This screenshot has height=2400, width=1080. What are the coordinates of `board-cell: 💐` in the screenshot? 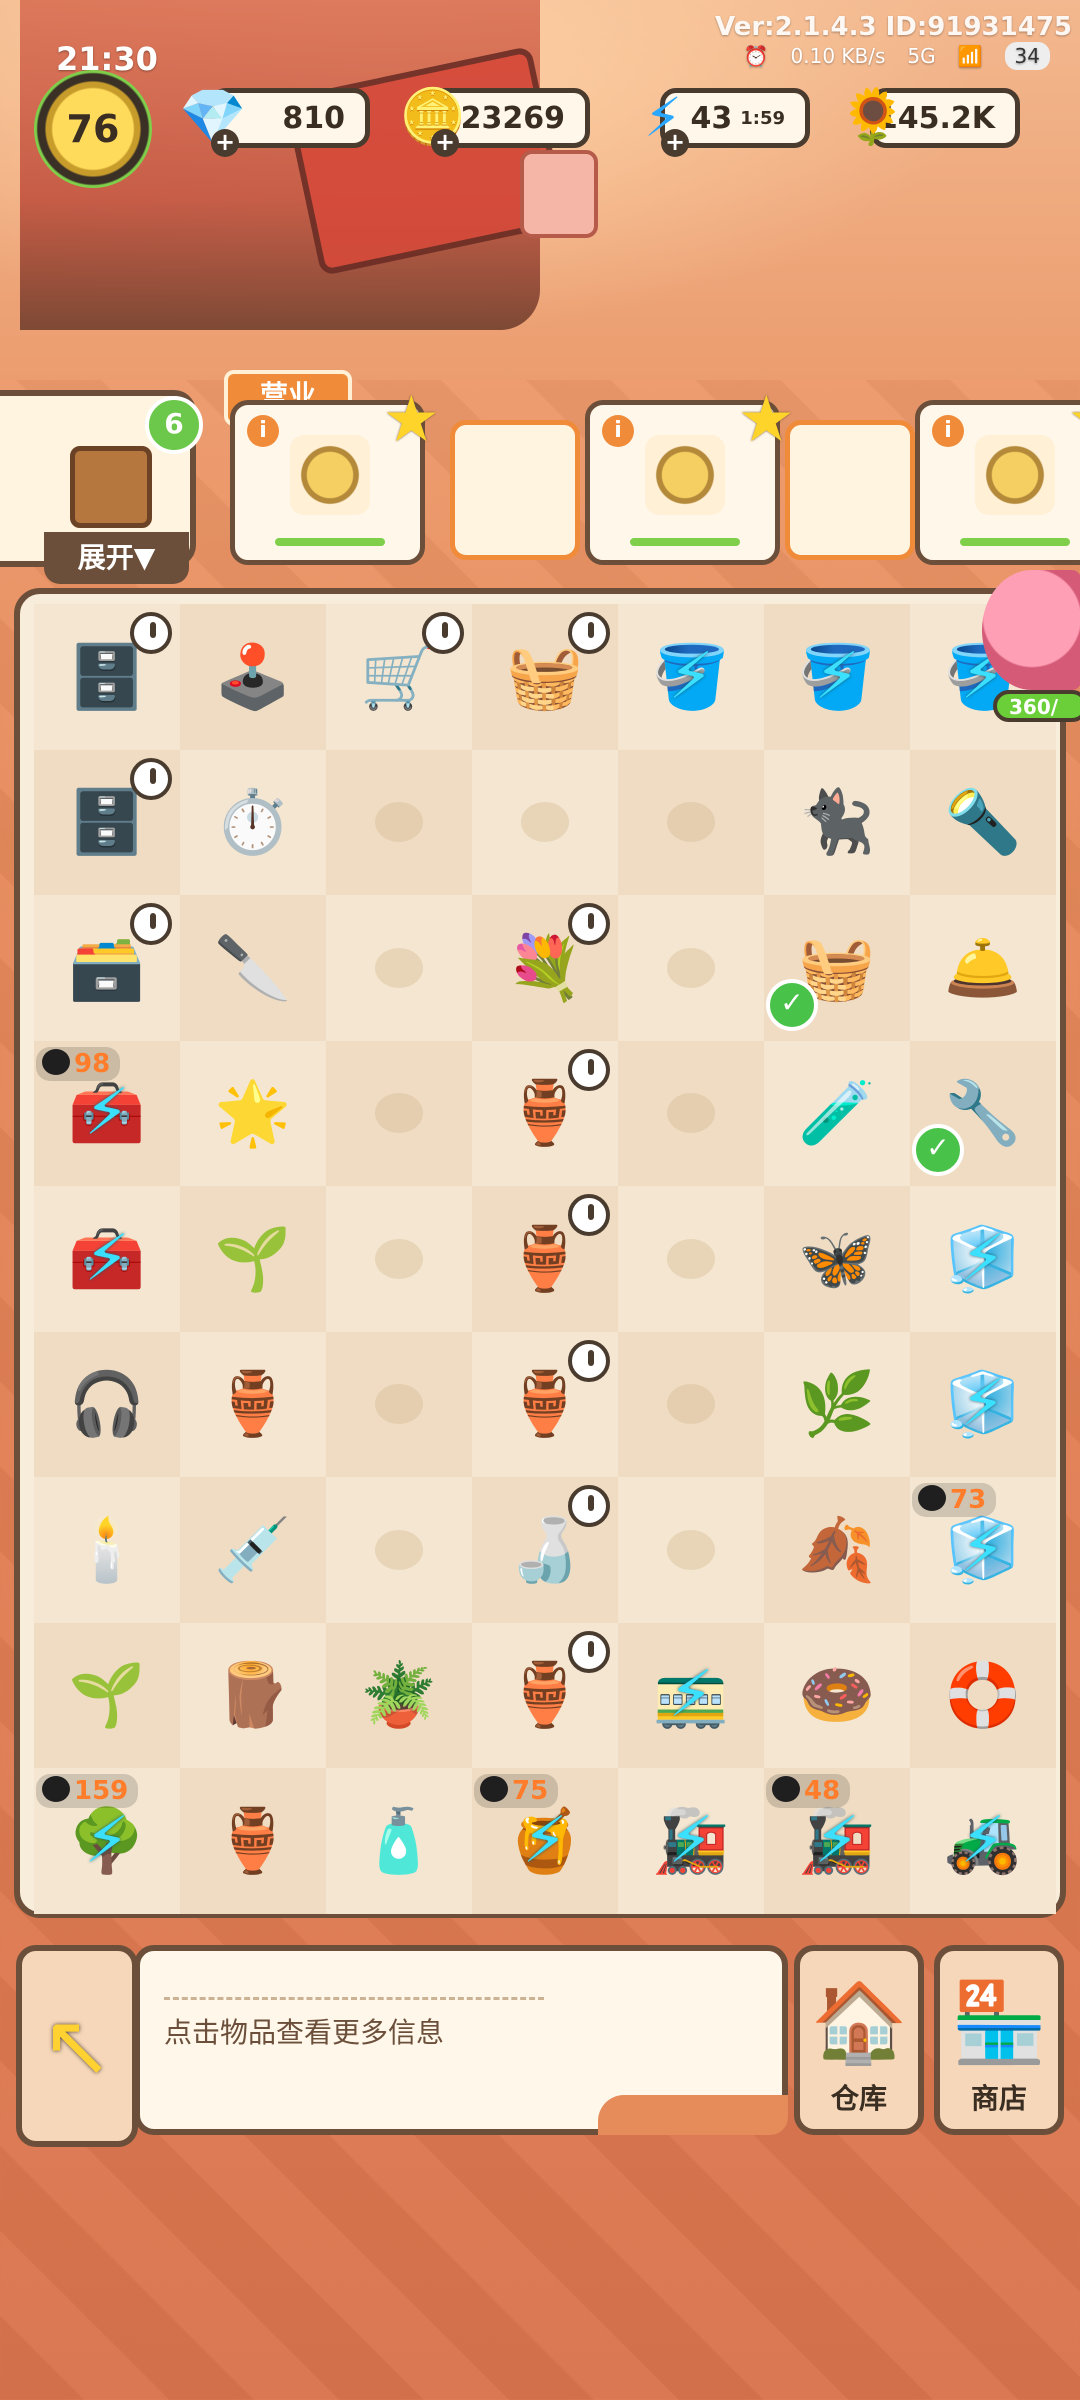 It's located at (545, 968).